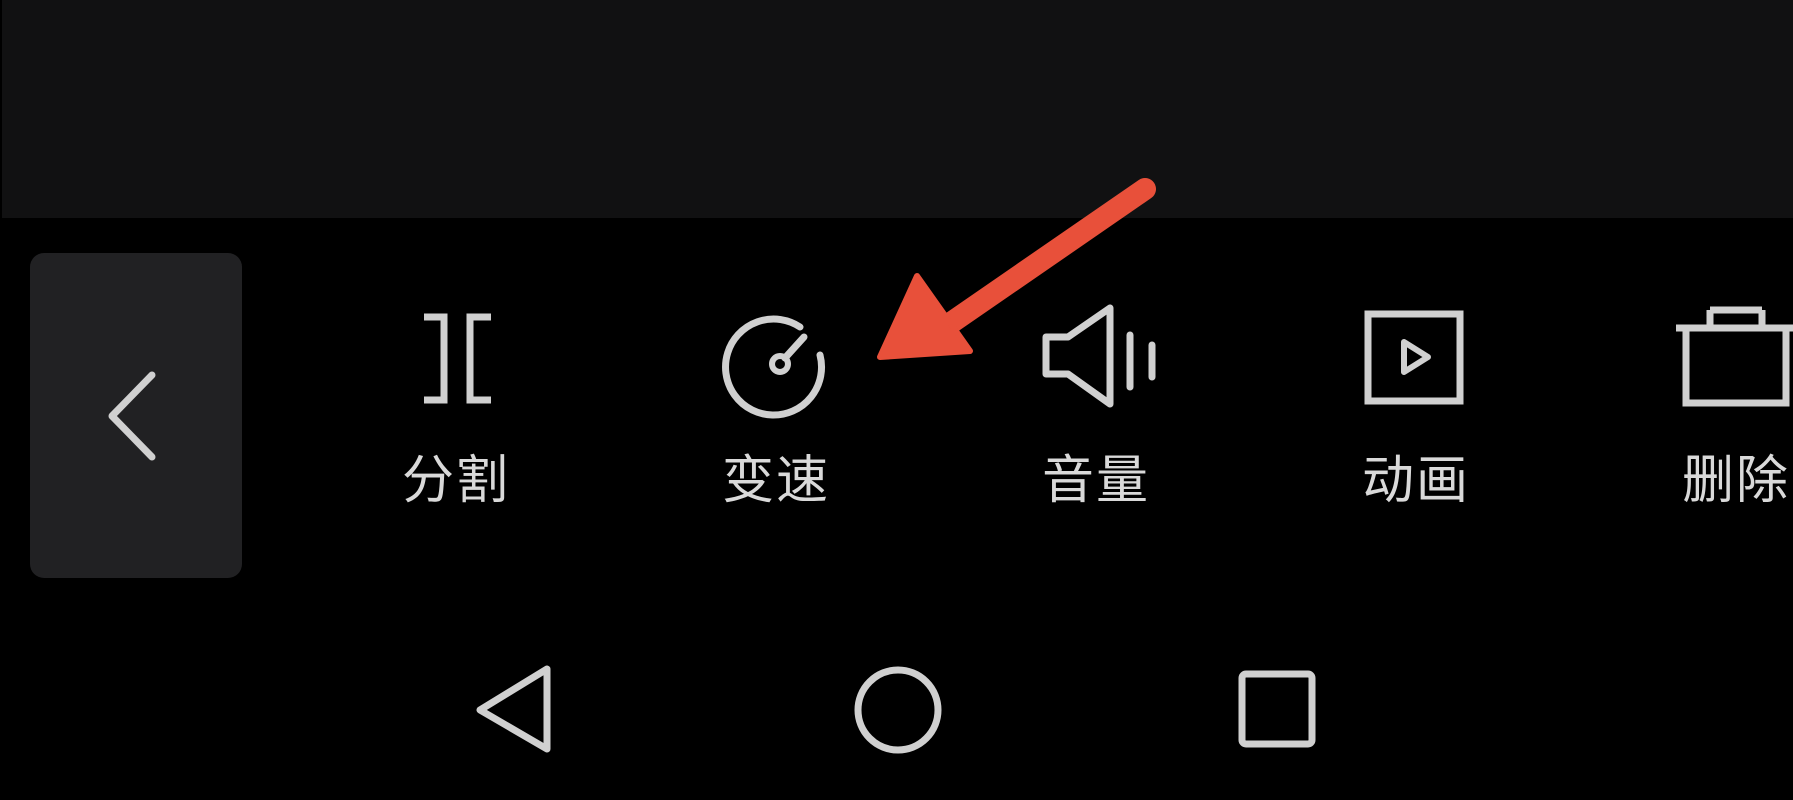  I want to click on collapse-toolbar-button, so click(136, 415).